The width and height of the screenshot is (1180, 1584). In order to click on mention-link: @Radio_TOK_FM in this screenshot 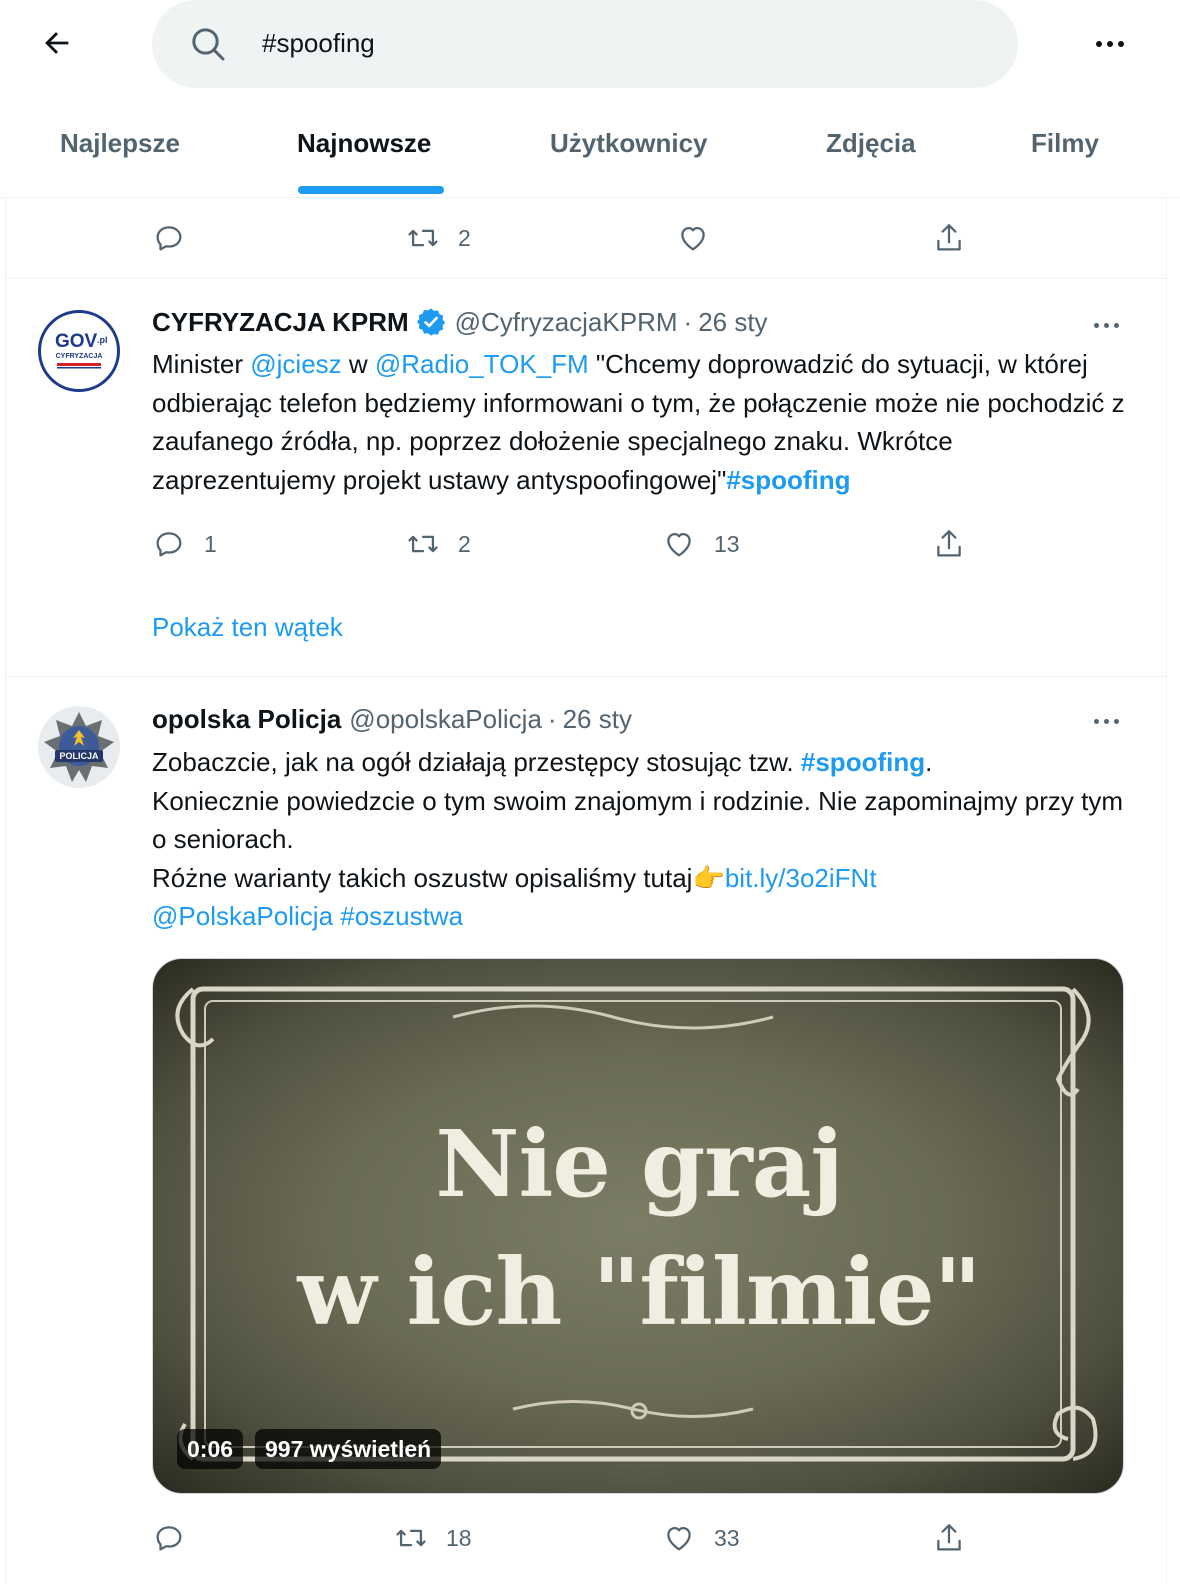, I will do `click(482, 364)`.